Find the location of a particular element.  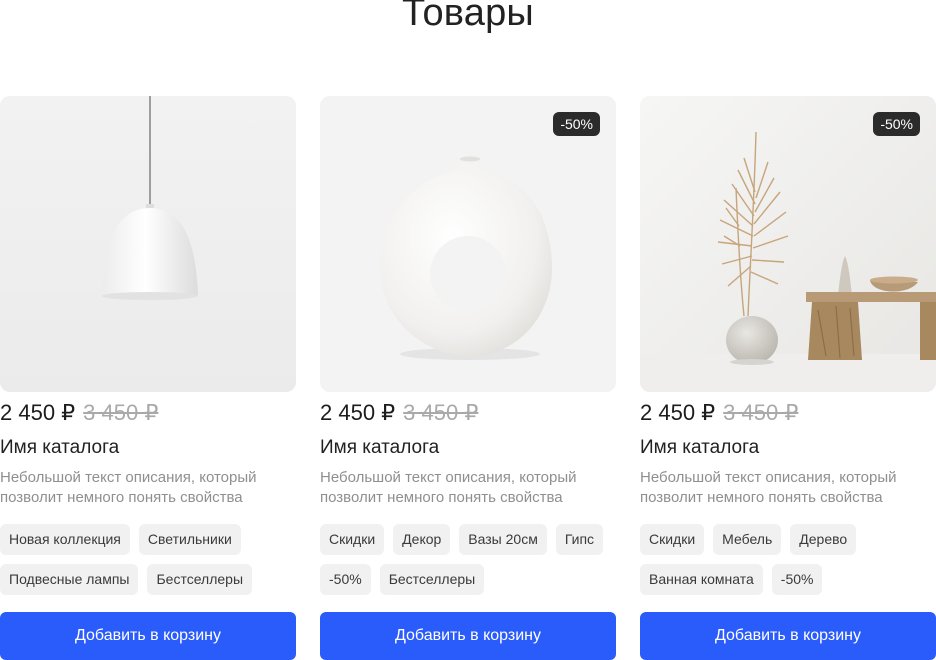

donut-vase-image is located at coordinates (468, 244).